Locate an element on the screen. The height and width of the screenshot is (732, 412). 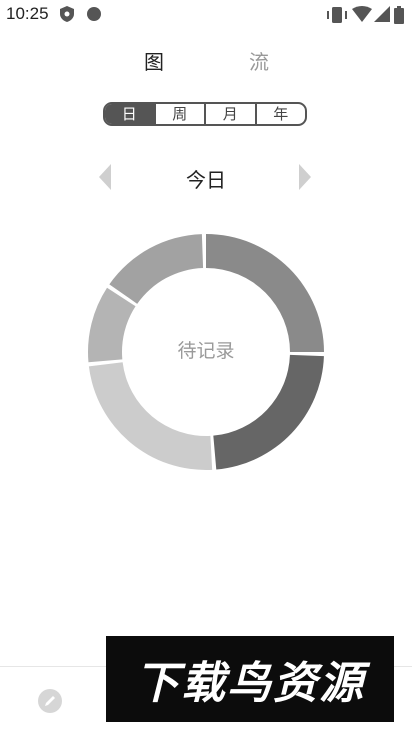
shield-icon is located at coordinates (67, 16).